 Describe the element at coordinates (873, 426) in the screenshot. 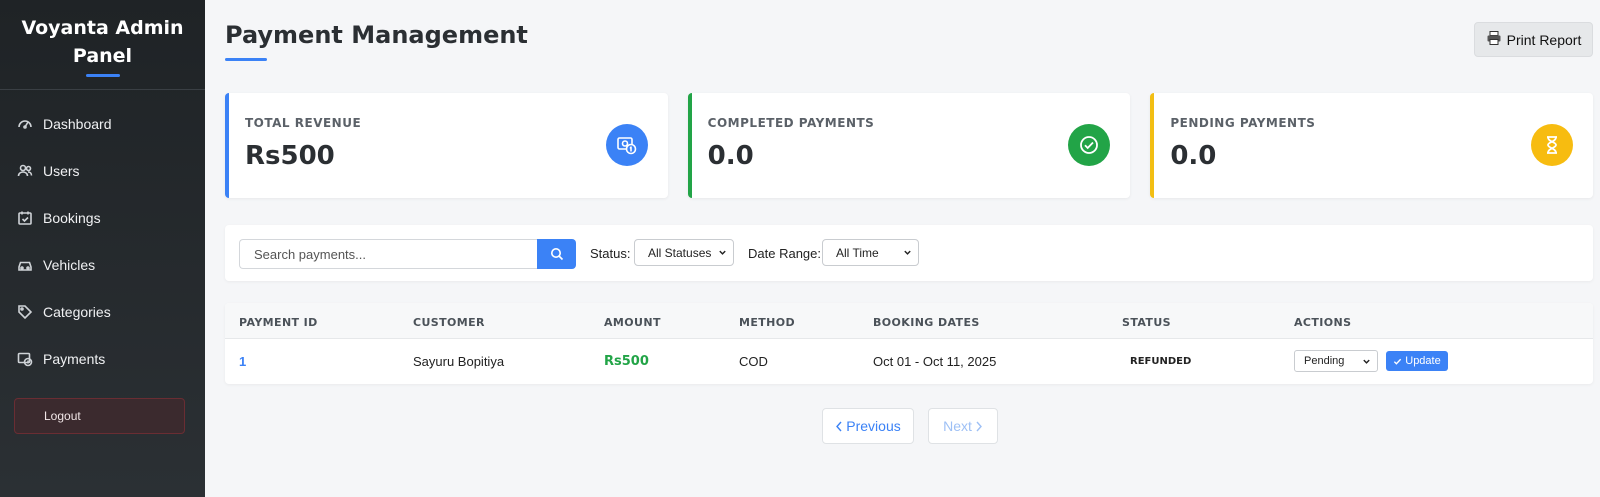

I see `previous-label: Previous` at that location.